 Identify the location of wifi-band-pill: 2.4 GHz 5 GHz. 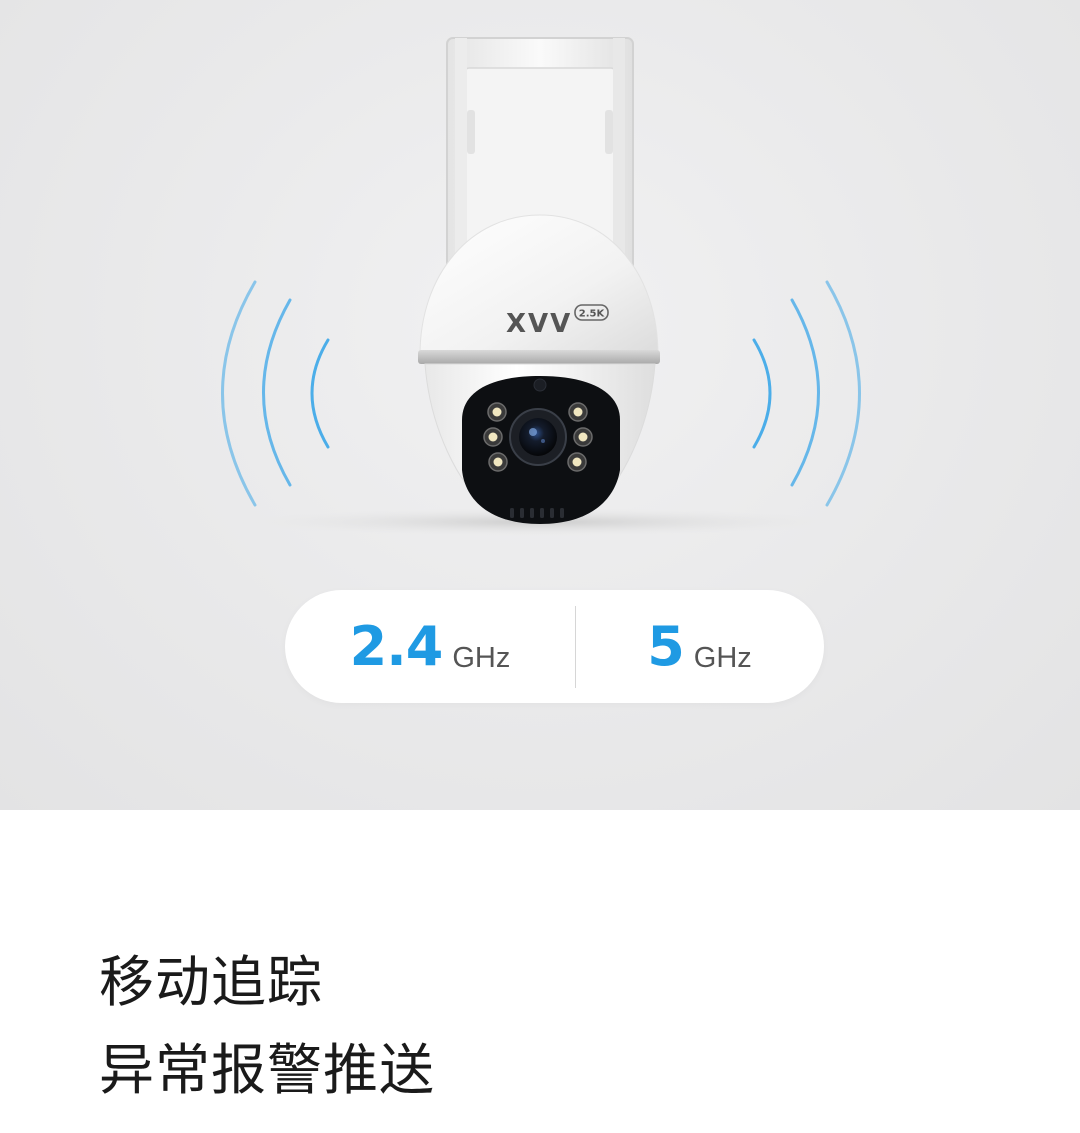
(554, 646).